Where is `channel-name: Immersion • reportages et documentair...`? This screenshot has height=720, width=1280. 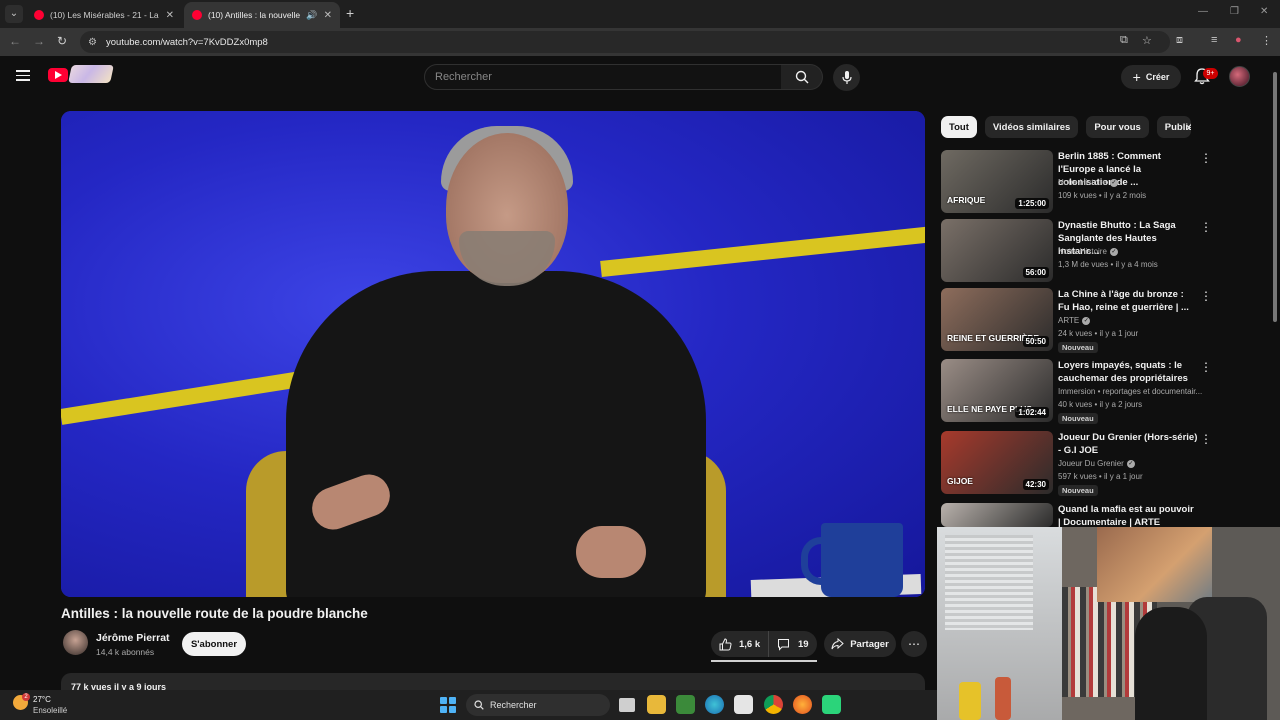
channel-name: Immersion • reportages et documentair... is located at coordinates (1130, 391).